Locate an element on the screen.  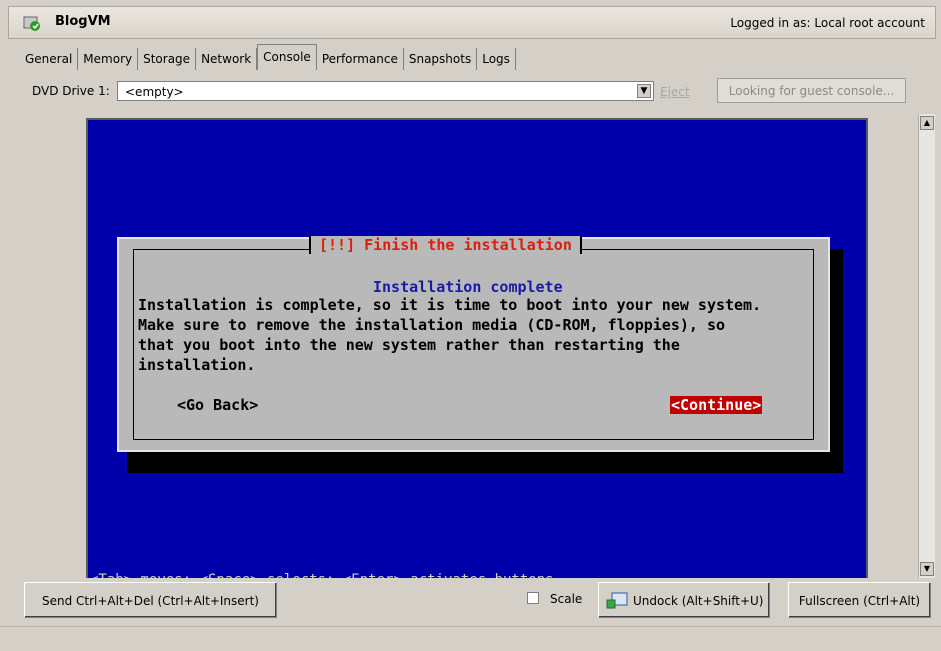
scale-label: Scale is located at coordinates (566, 599).